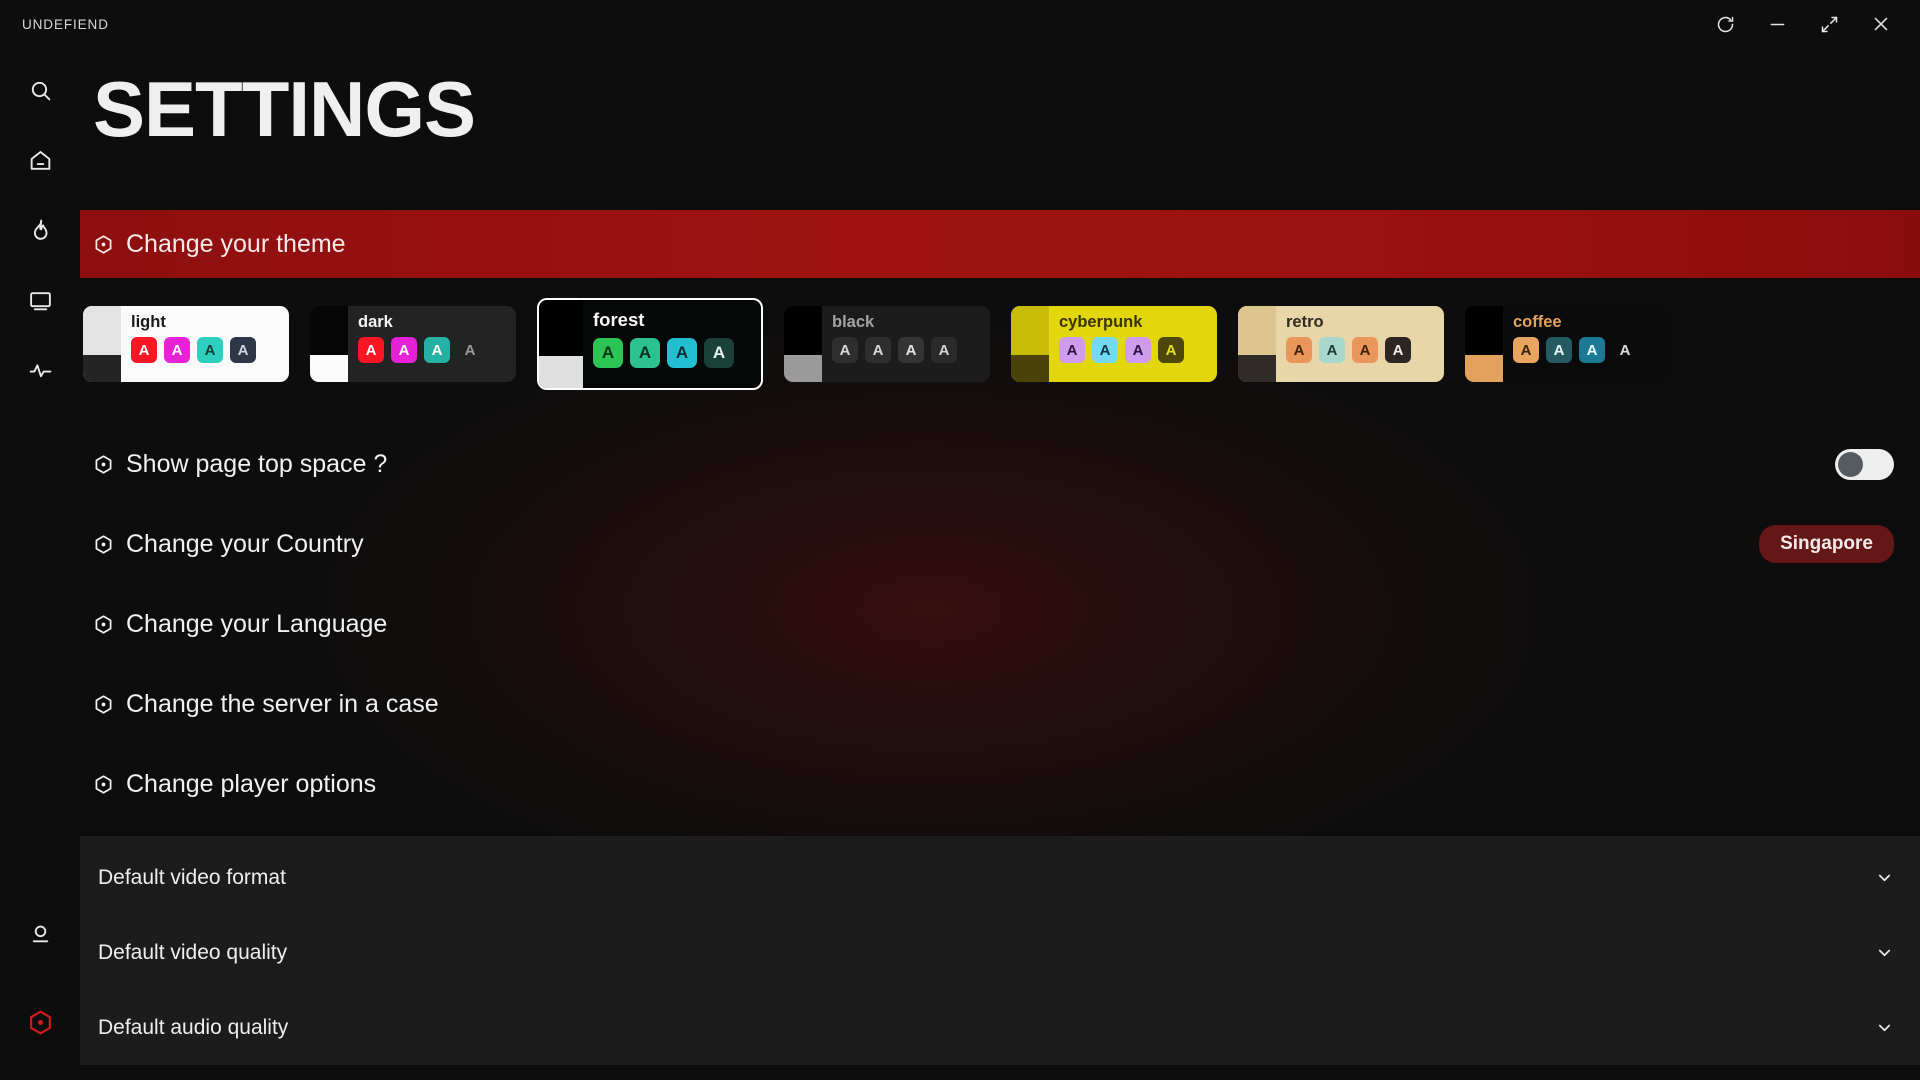  Describe the element at coordinates (282, 703) in the screenshot. I see `settings-row-label: Change the server in a case` at that location.